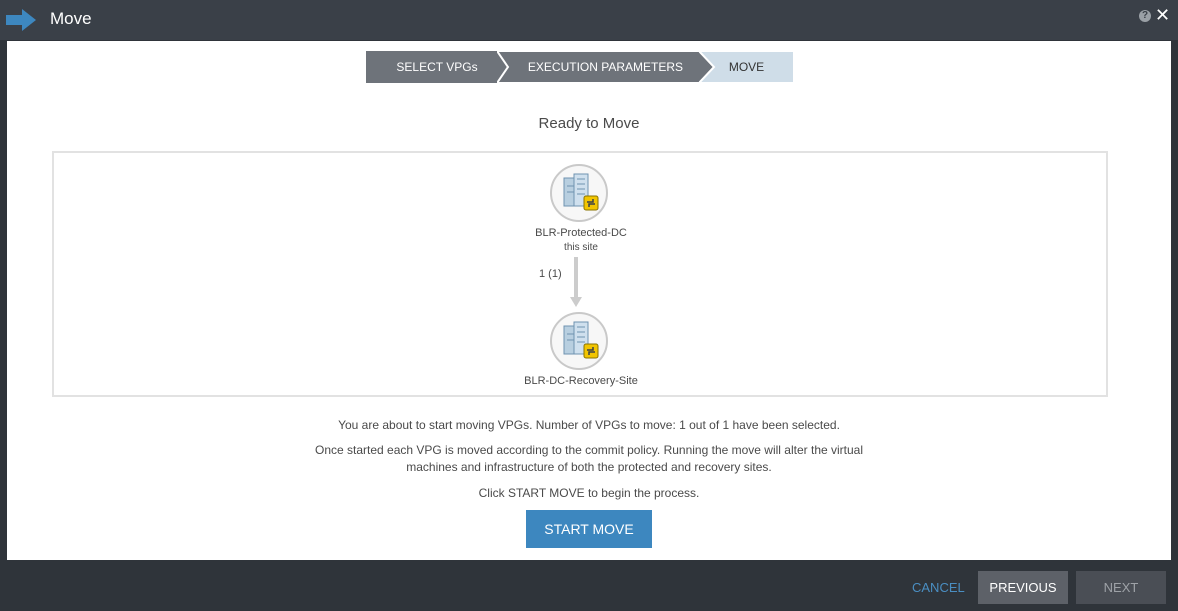 This screenshot has height=611, width=1178. Describe the element at coordinates (71, 18) in the screenshot. I see `window-title: Move` at that location.